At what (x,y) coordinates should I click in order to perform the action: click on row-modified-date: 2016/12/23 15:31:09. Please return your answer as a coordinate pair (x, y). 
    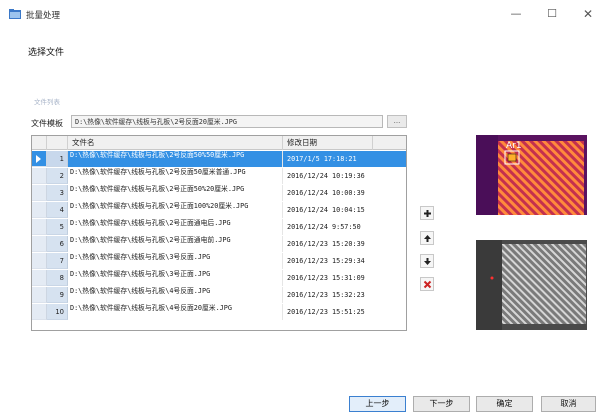
    Looking at the image, I should click on (326, 278).